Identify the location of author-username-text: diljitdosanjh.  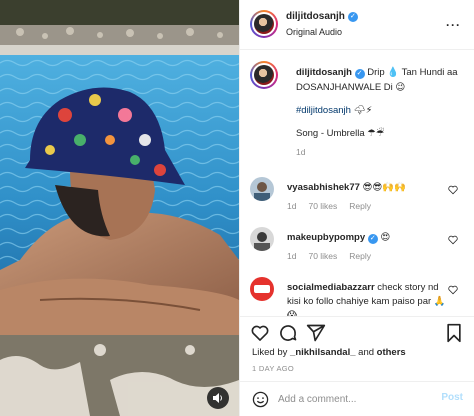
(315, 16).